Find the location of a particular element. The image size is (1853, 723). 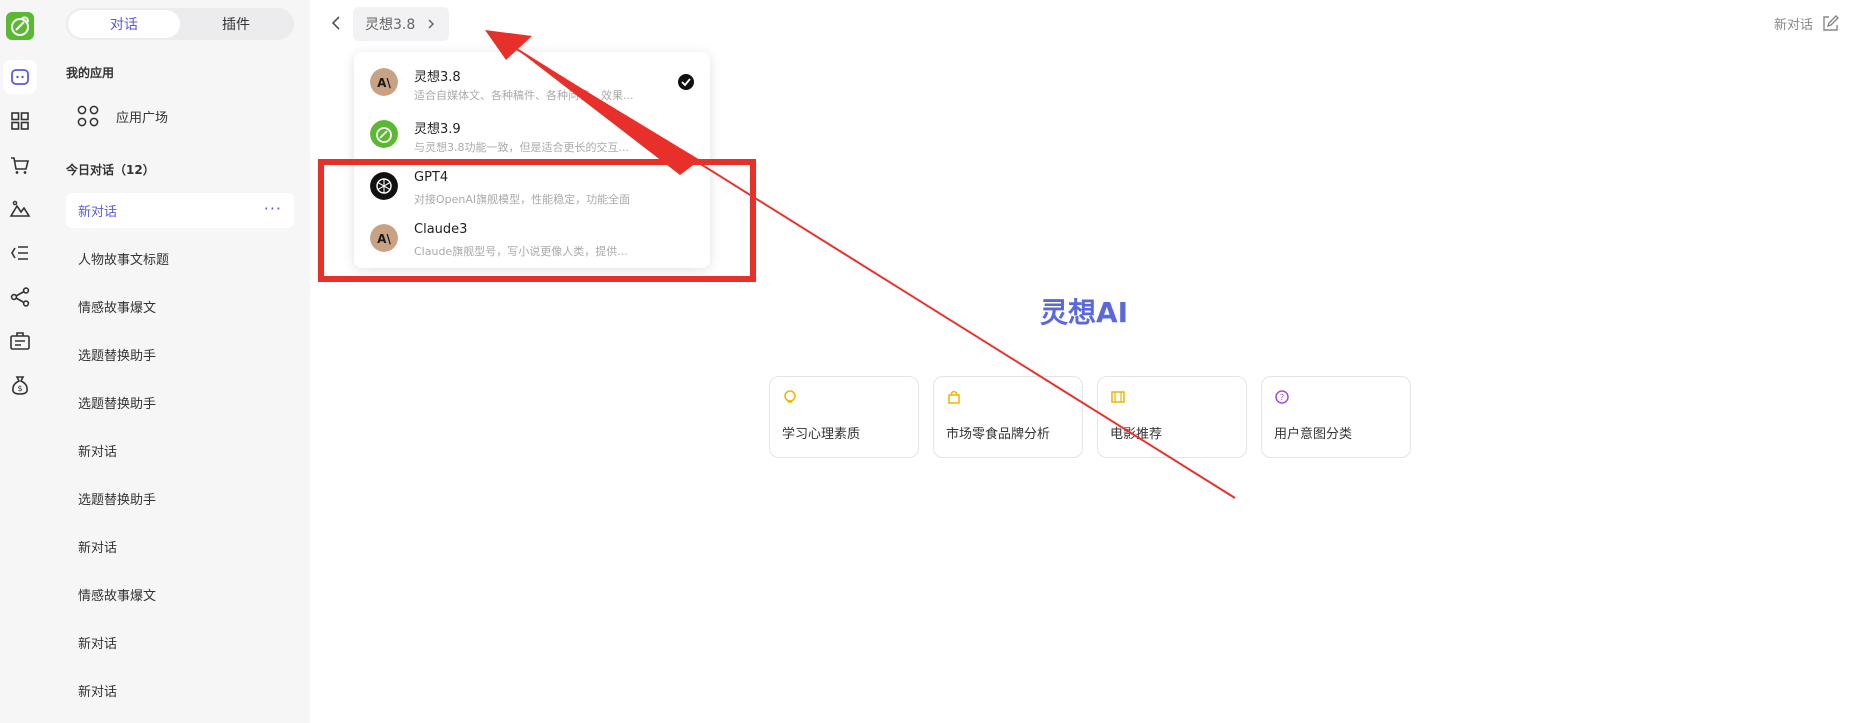

briefcase-icon is located at coordinates (20, 341).